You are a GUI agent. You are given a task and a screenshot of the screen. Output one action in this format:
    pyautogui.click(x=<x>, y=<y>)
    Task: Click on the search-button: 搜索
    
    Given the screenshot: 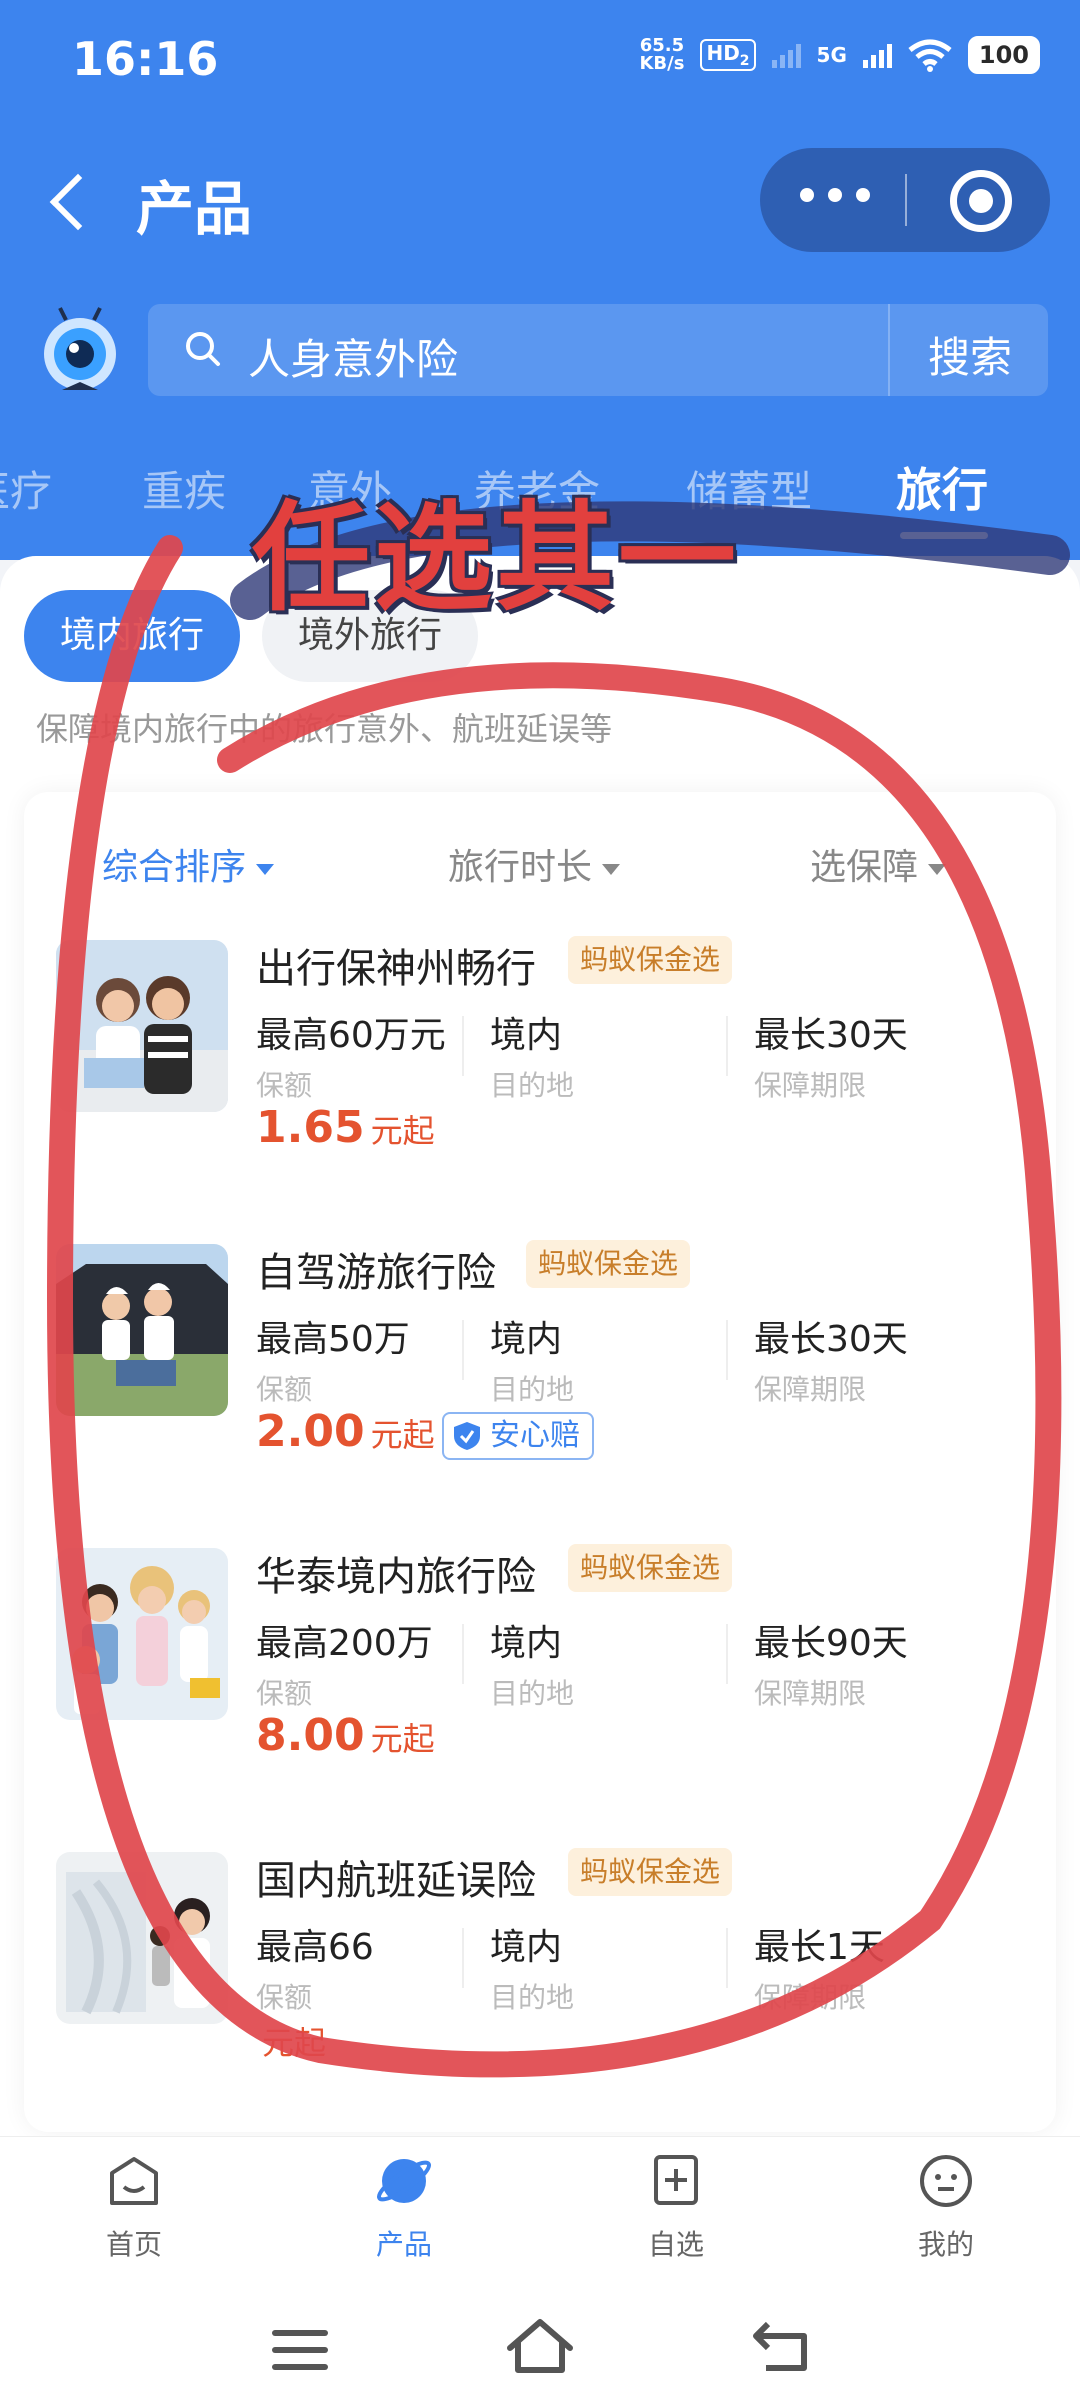 What is the action you would take?
    pyautogui.click(x=970, y=354)
    